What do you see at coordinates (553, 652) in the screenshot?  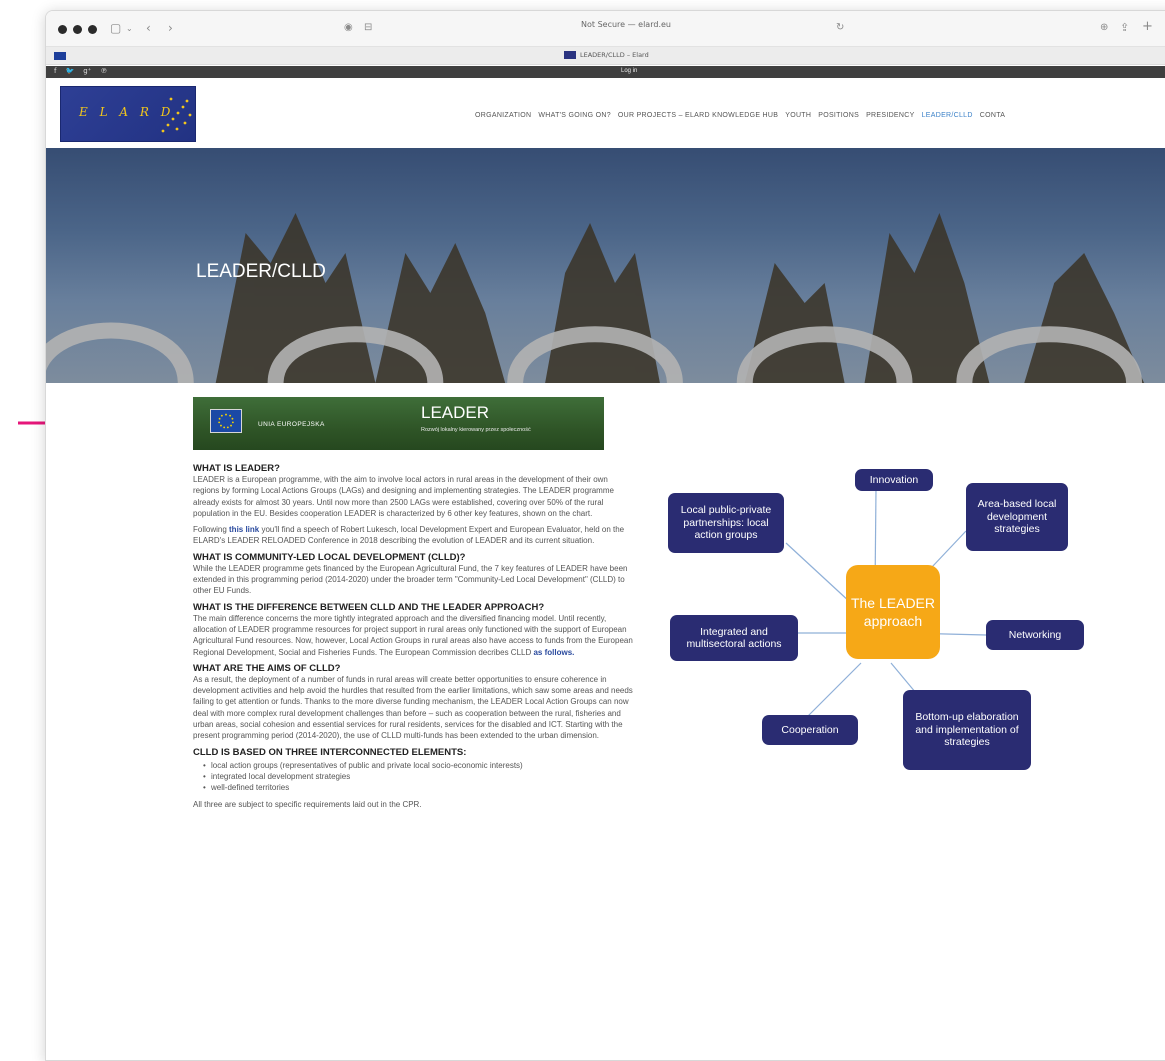 I see `as-follows-link: as follows.` at bounding box center [553, 652].